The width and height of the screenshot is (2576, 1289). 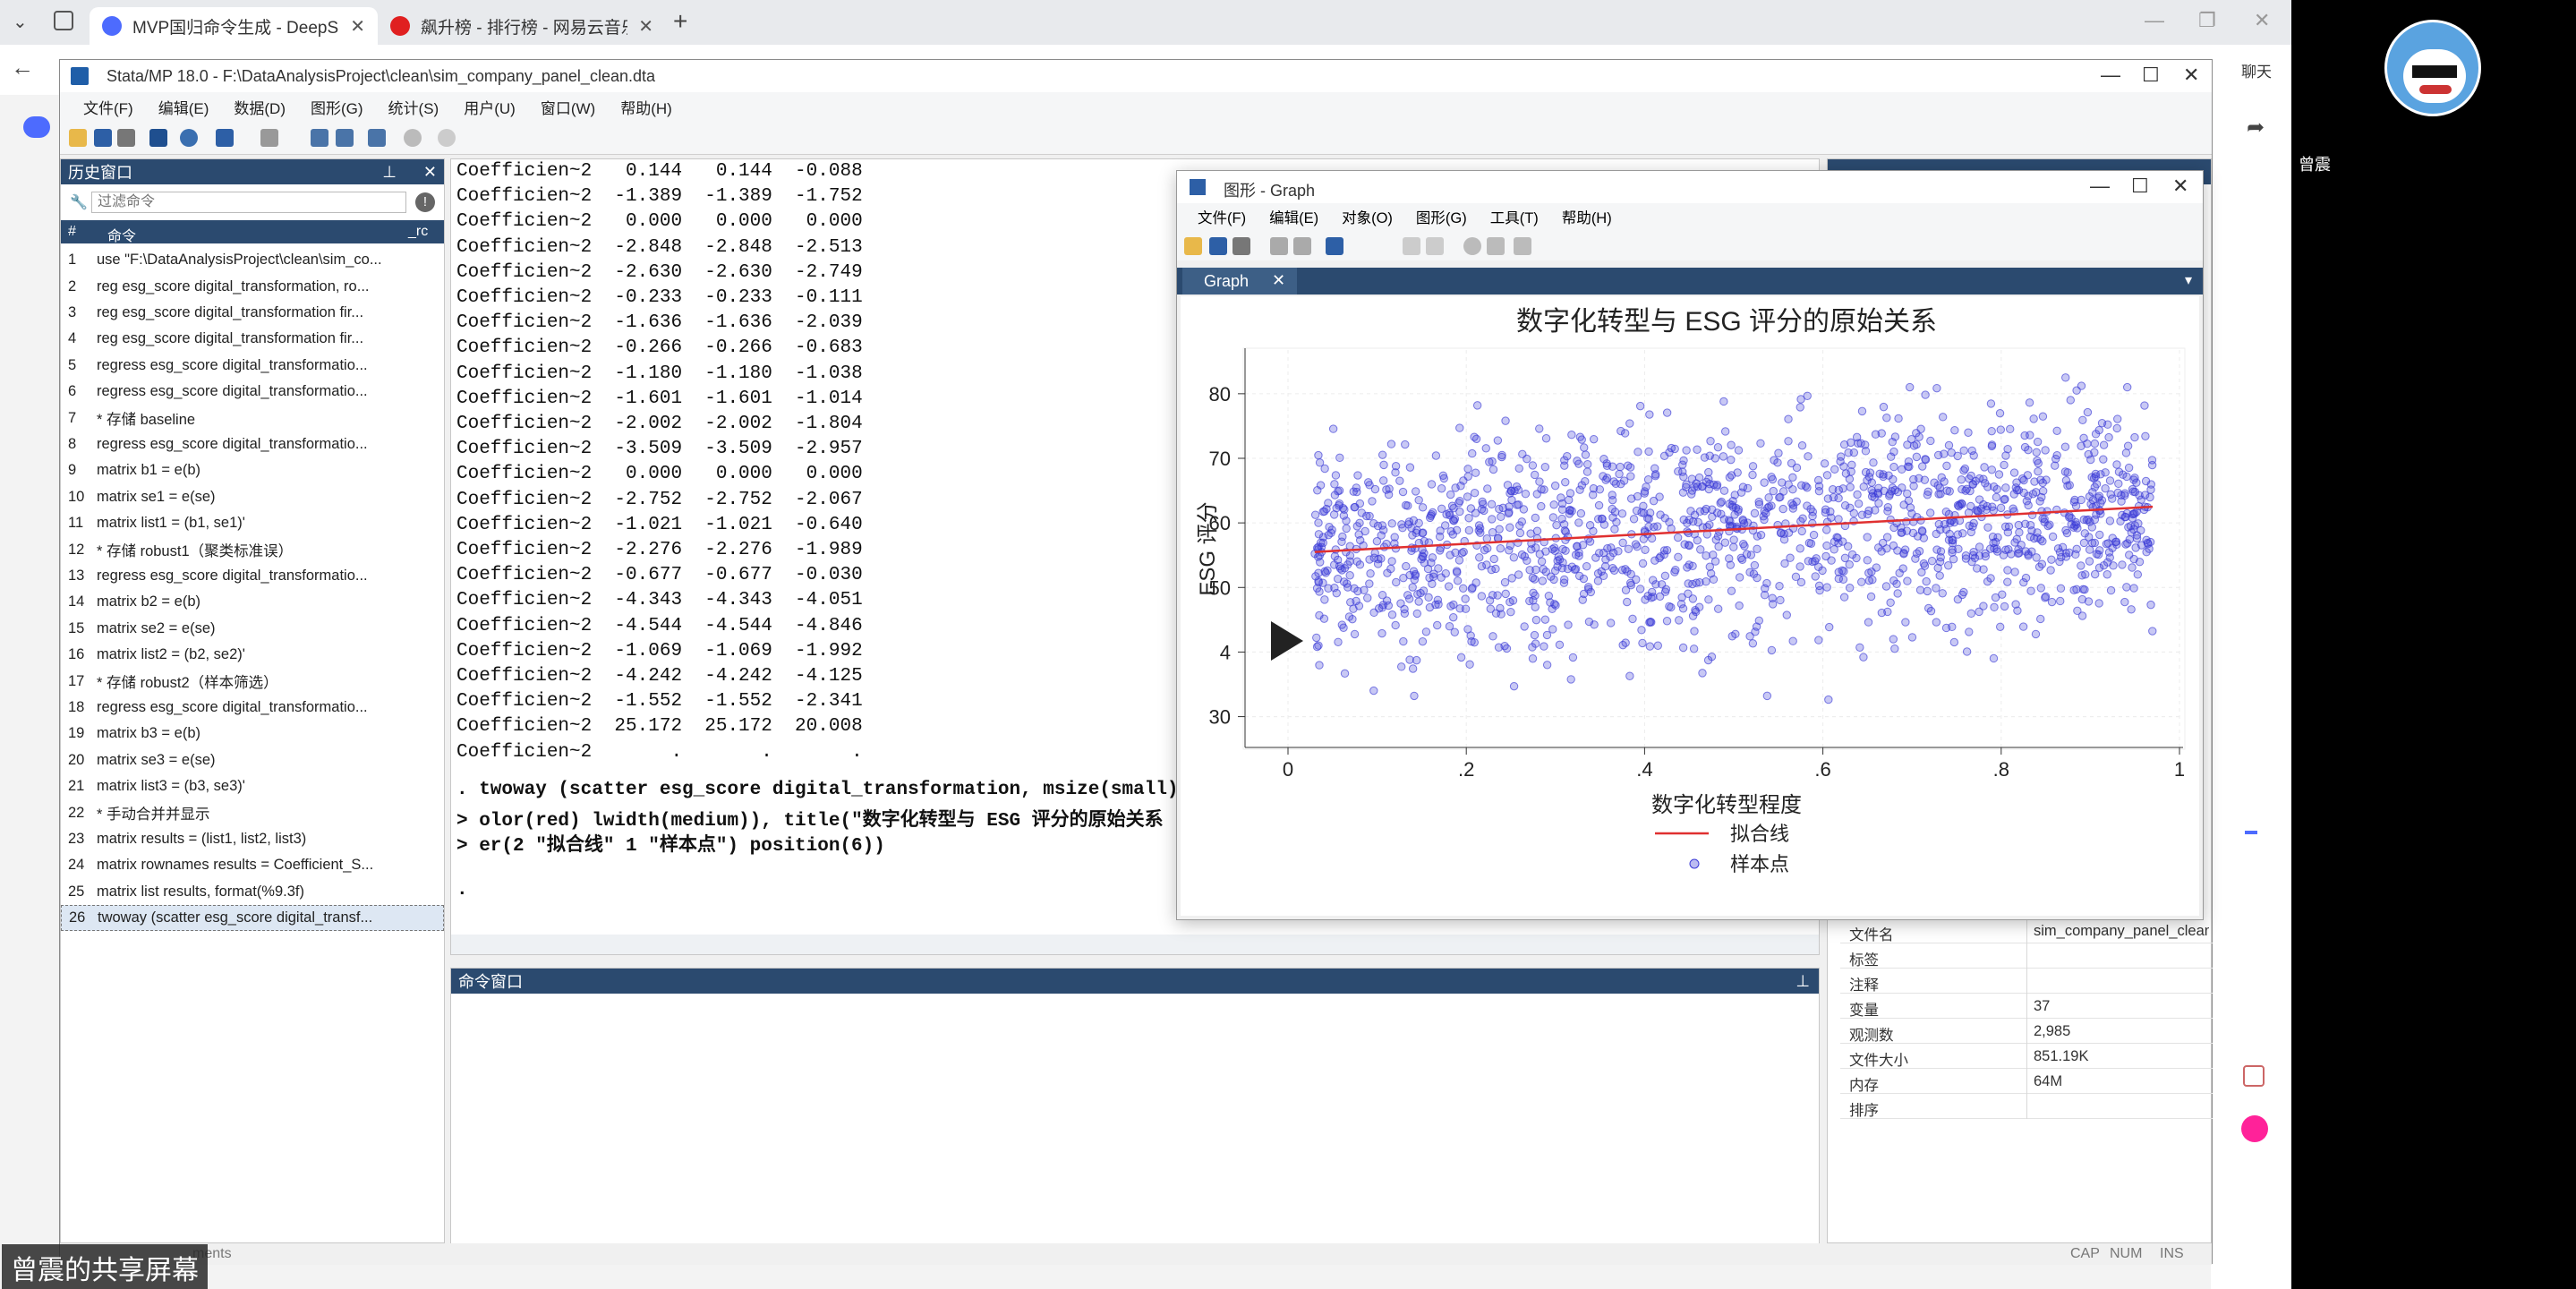 What do you see at coordinates (252, 629) in the screenshot?
I see `history-row: 15 matrix se2 = e(se)` at bounding box center [252, 629].